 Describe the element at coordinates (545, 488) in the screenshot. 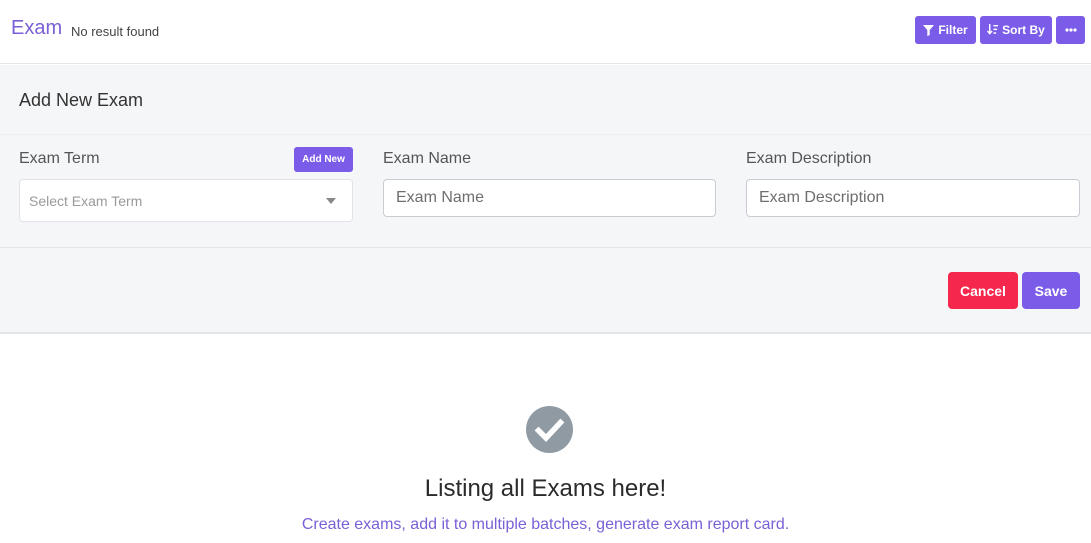

I see `empty-state-title: Listing all Exams here!` at that location.